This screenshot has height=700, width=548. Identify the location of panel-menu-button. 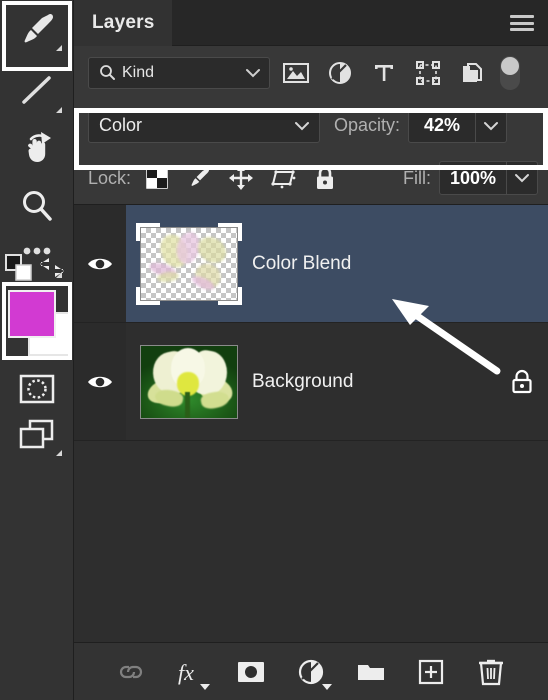
(522, 23).